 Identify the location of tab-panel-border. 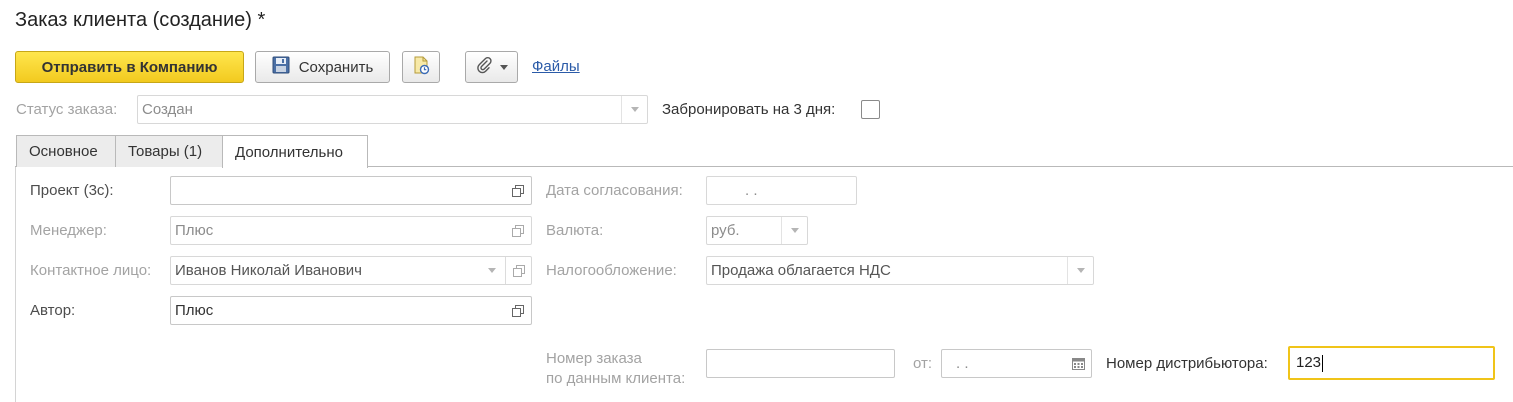
(15, 284).